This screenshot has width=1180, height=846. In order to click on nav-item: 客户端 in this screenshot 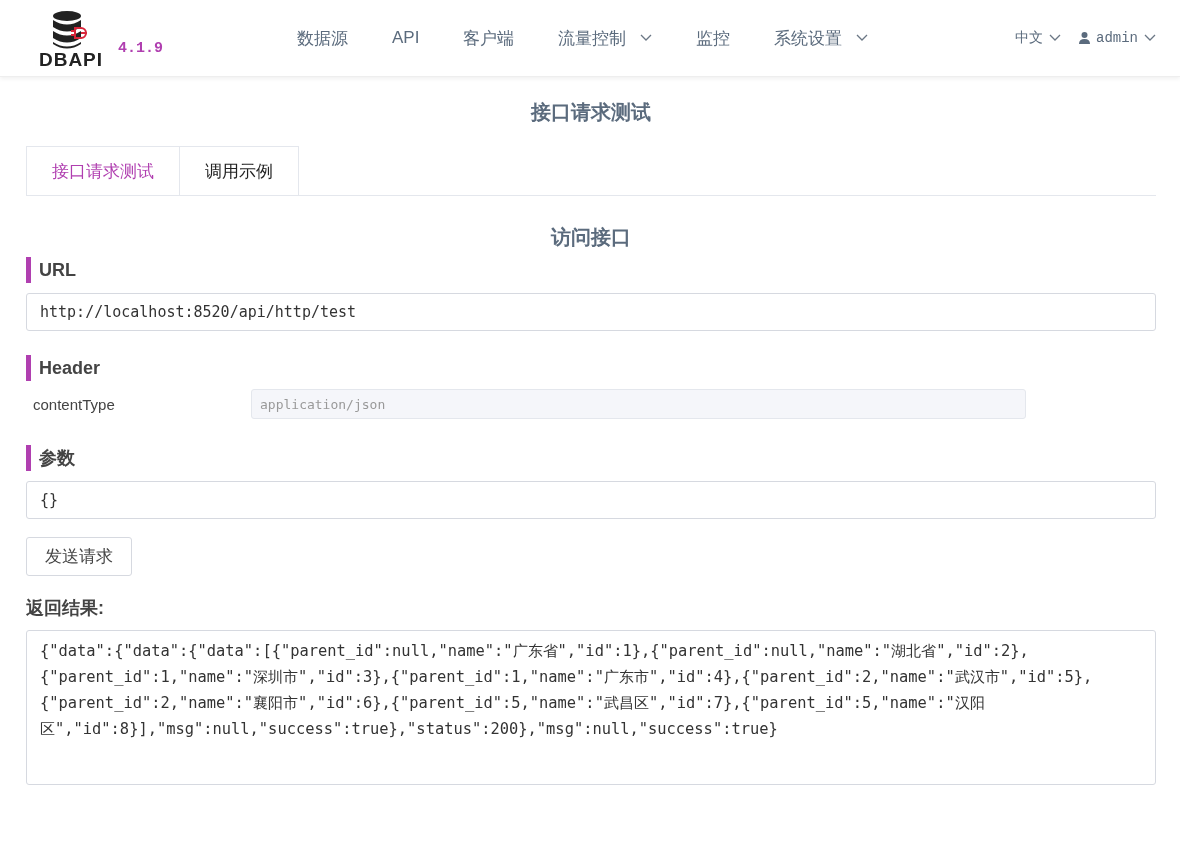, I will do `click(489, 38)`.